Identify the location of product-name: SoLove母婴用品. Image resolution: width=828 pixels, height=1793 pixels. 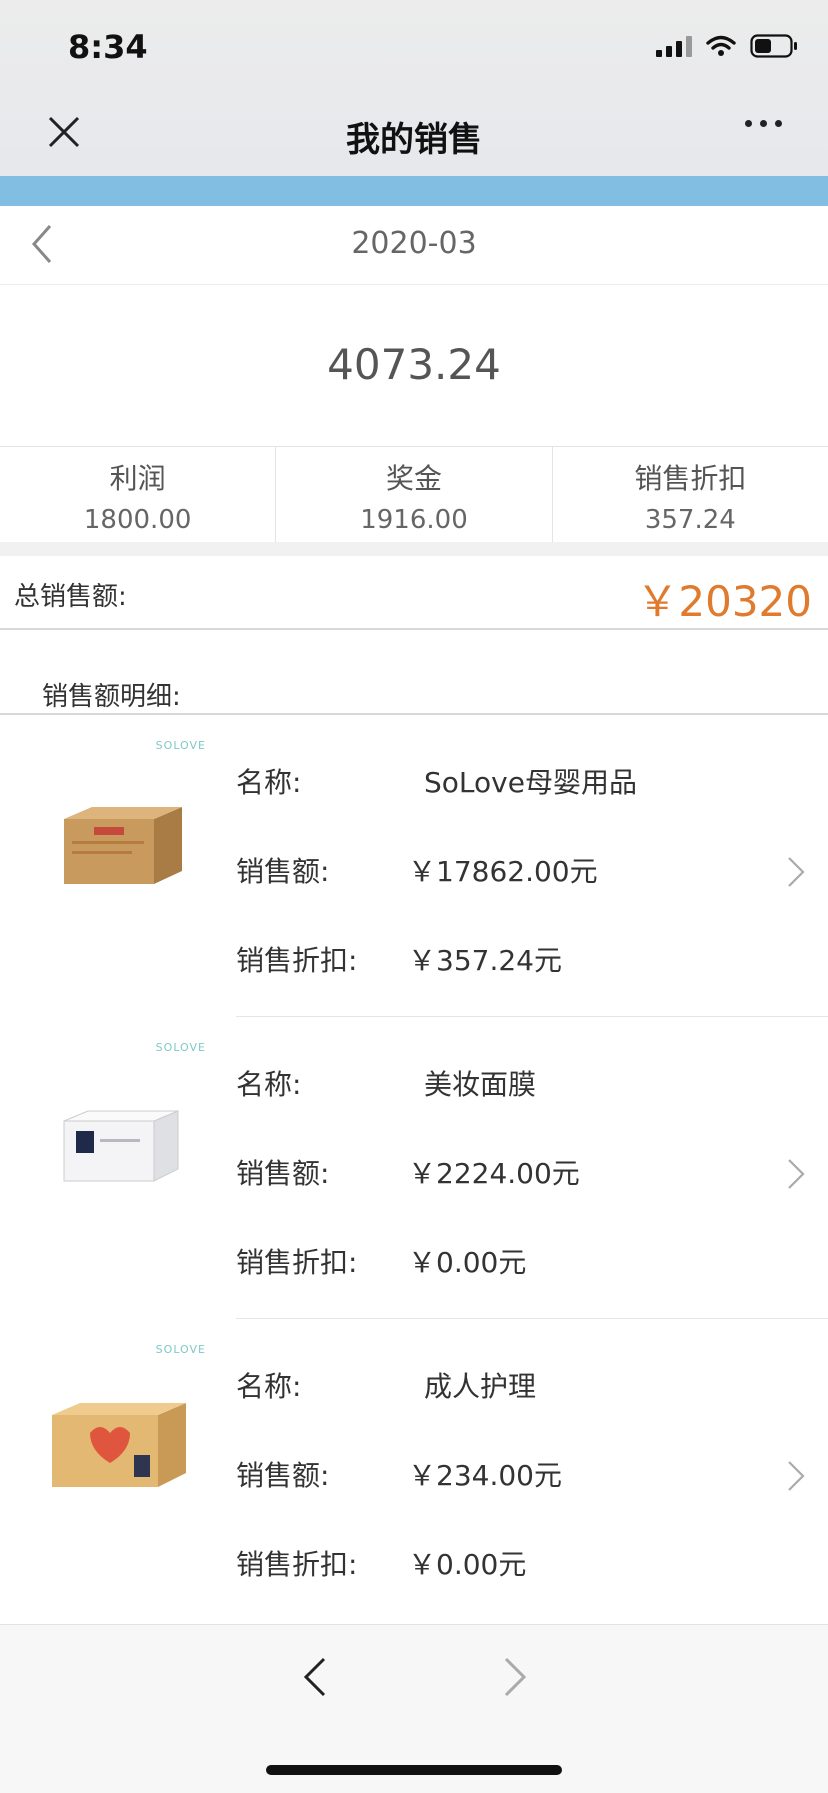
(530, 782).